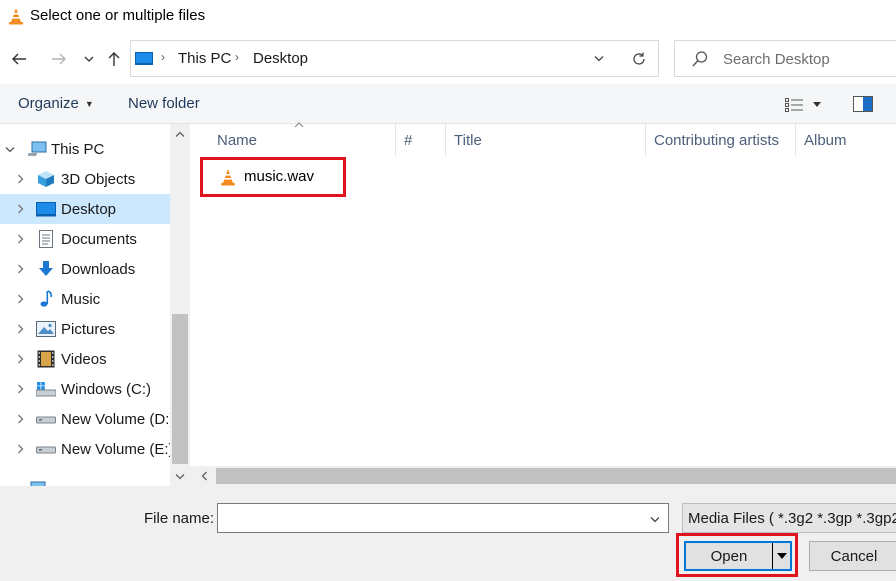 The height and width of the screenshot is (581, 896). I want to click on new-folder-button: New folder, so click(164, 103).